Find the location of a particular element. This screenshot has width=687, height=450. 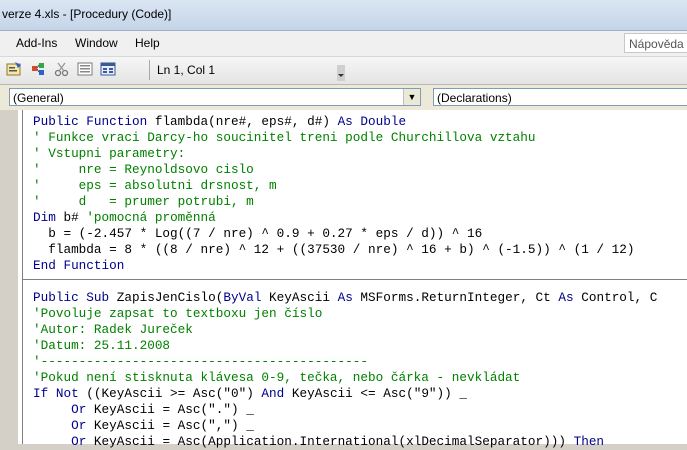

code-keyword: Dim is located at coordinates (44, 217).